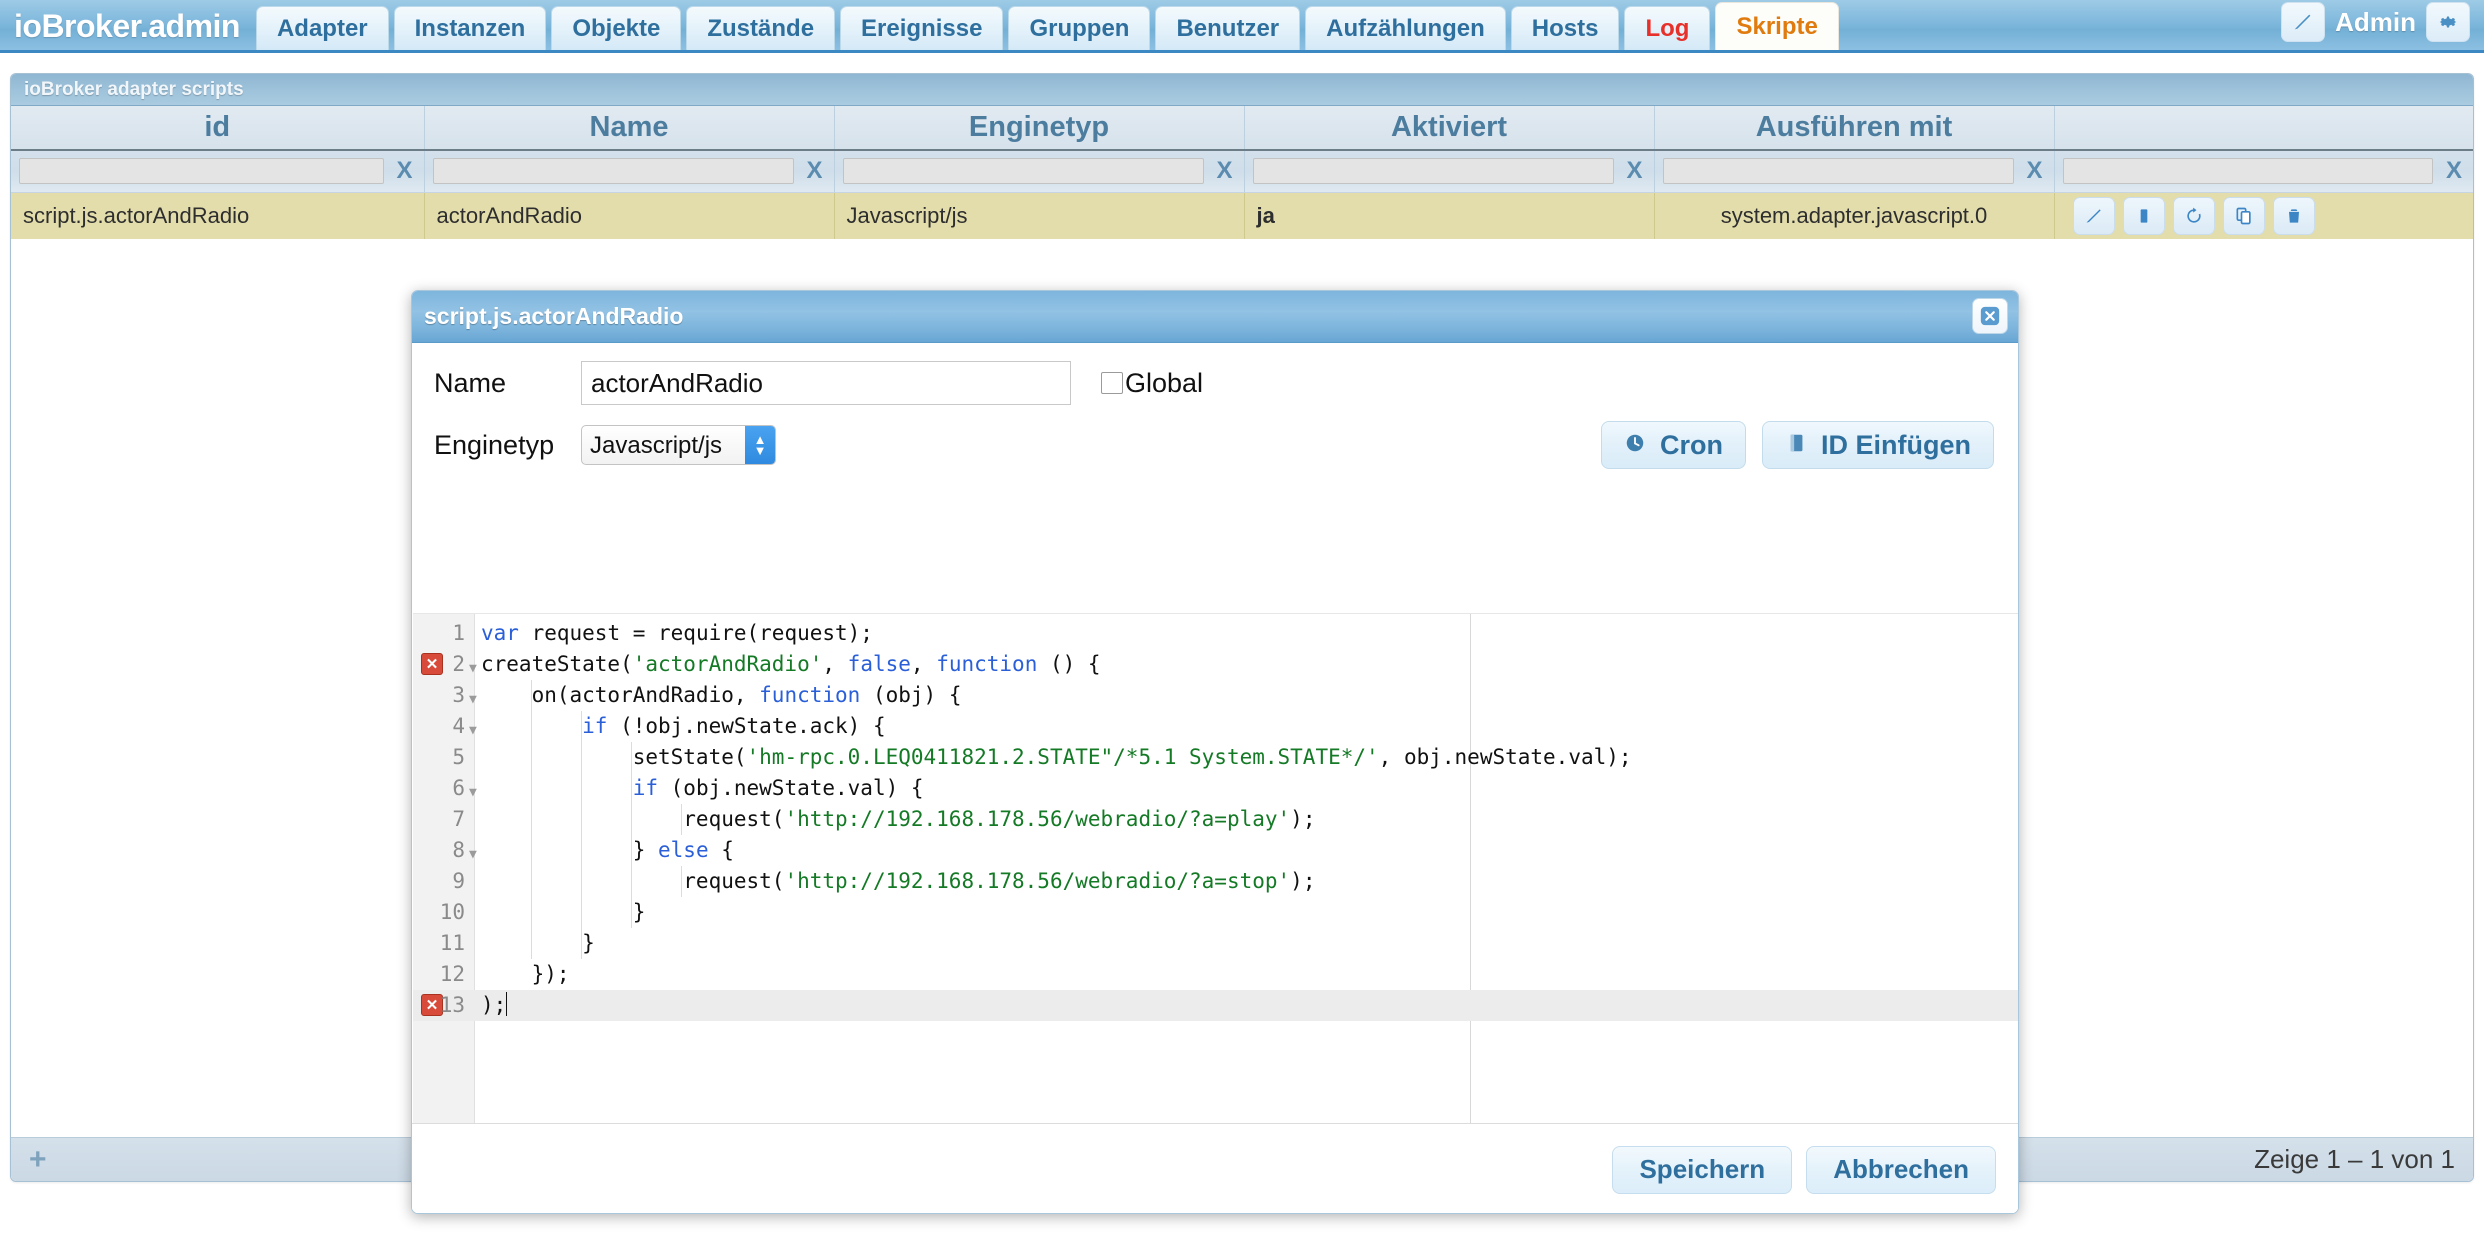 The width and height of the screenshot is (2484, 1234). I want to click on nav-tab-hosts: Hosts, so click(1565, 28).